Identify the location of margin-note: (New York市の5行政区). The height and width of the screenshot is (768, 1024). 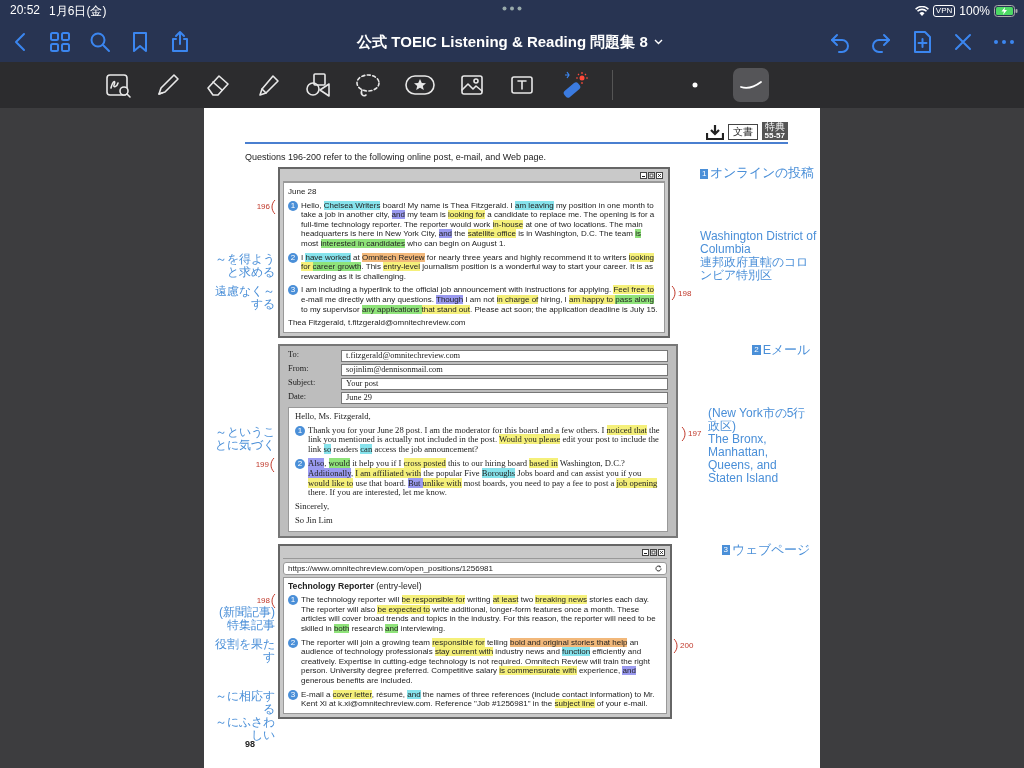
(757, 419).